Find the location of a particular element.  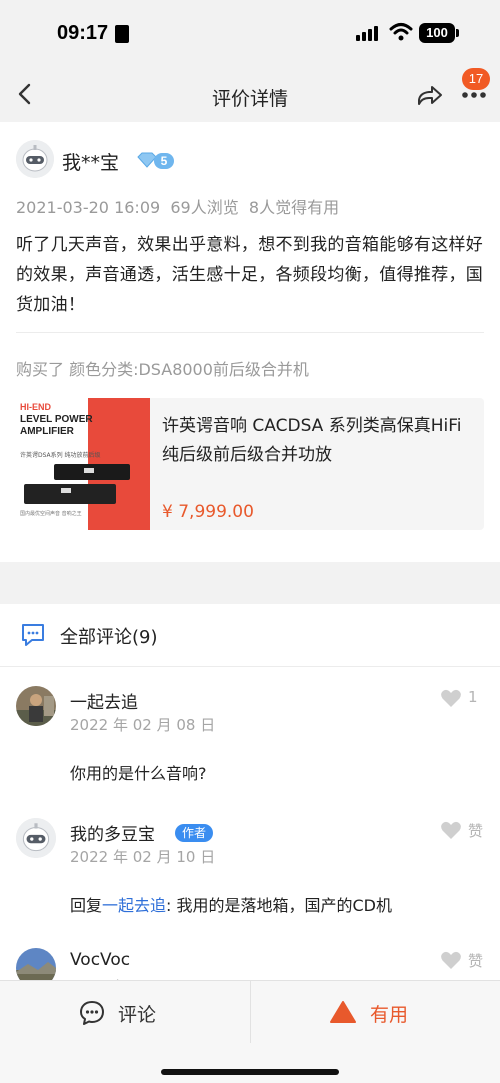

comment-text: 回复一起去追: 我用的是落地箱，国产的CD机 is located at coordinates (231, 904).